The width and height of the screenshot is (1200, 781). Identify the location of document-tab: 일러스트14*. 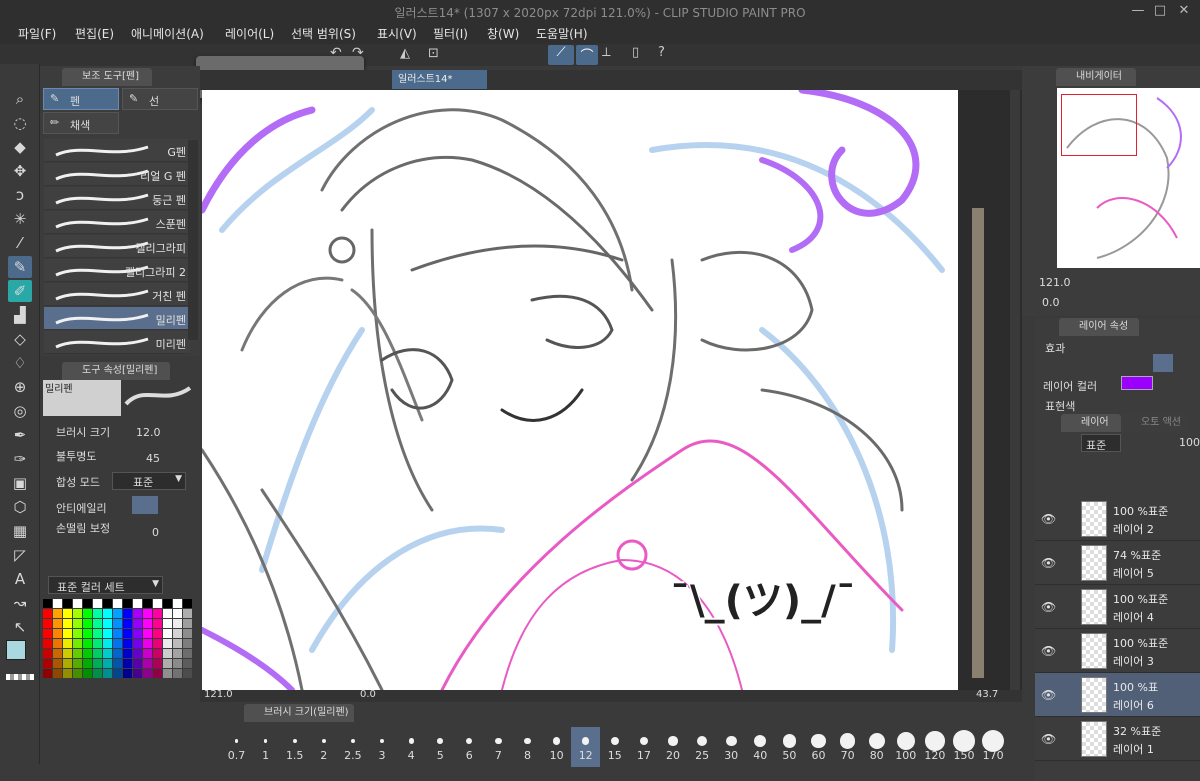
(439, 79).